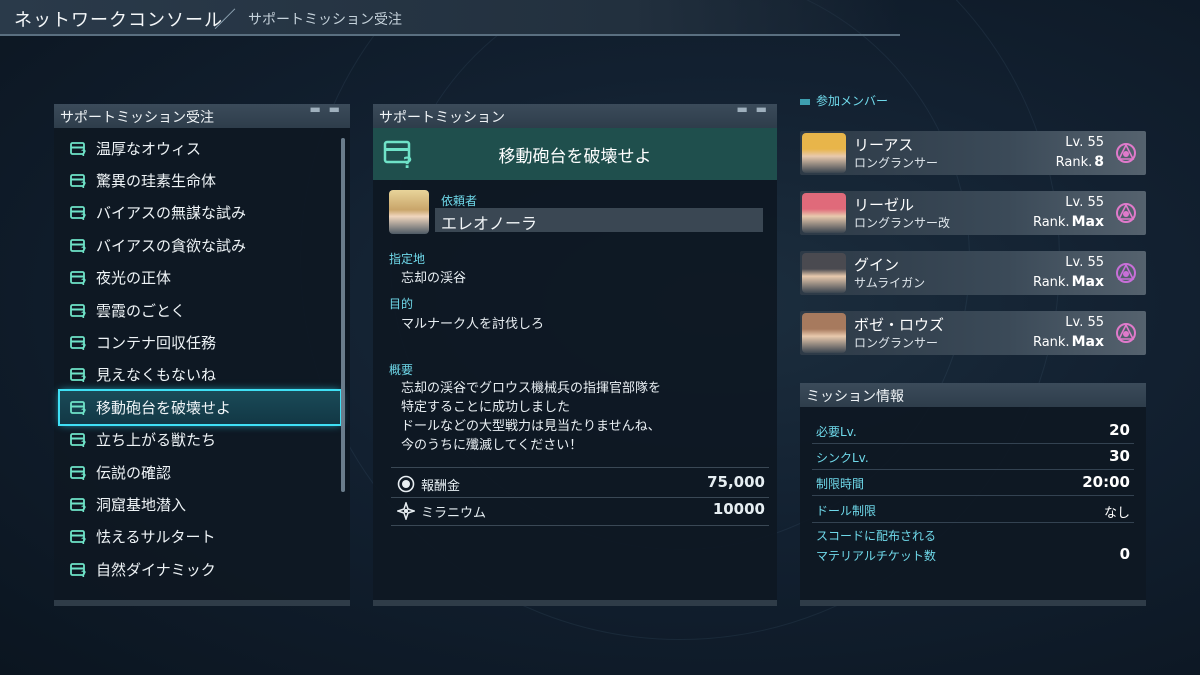  Describe the element at coordinates (200, 278) in the screenshot. I see `mission-list-item: ? 夜光の正体` at that location.